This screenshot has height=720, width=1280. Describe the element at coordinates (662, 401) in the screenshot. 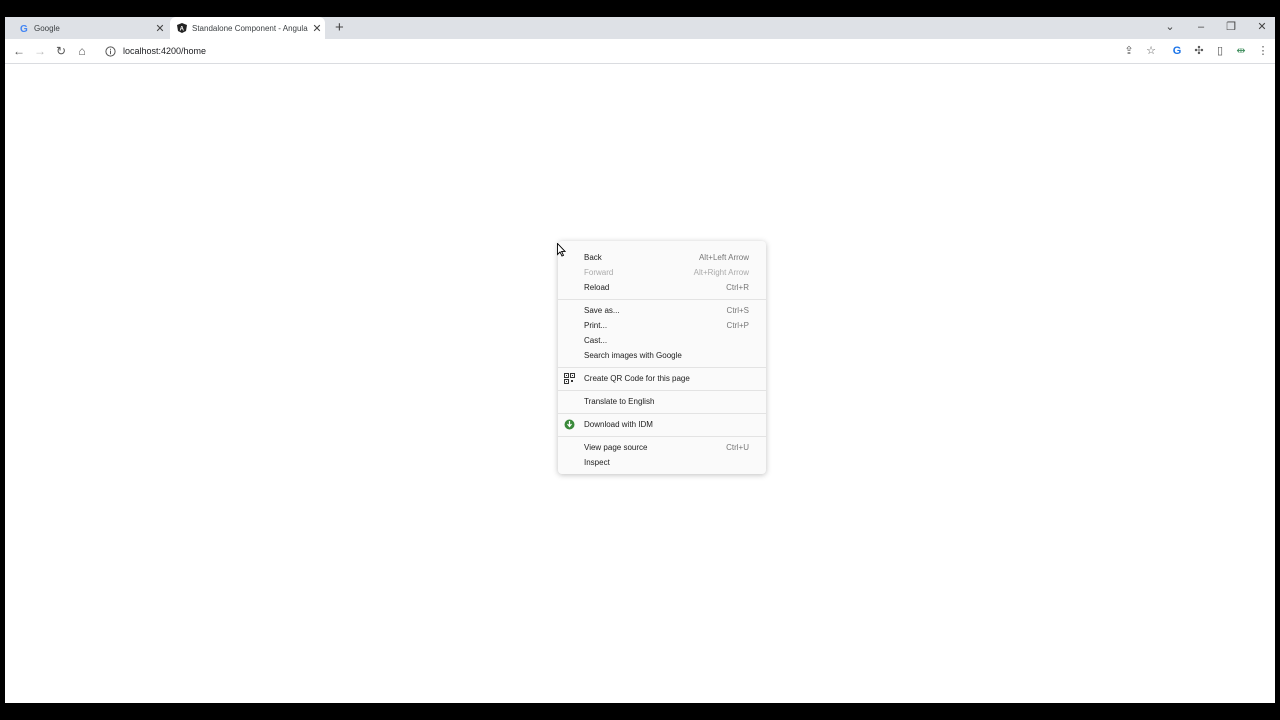

I see `menu-item-translate: Translate to English` at that location.